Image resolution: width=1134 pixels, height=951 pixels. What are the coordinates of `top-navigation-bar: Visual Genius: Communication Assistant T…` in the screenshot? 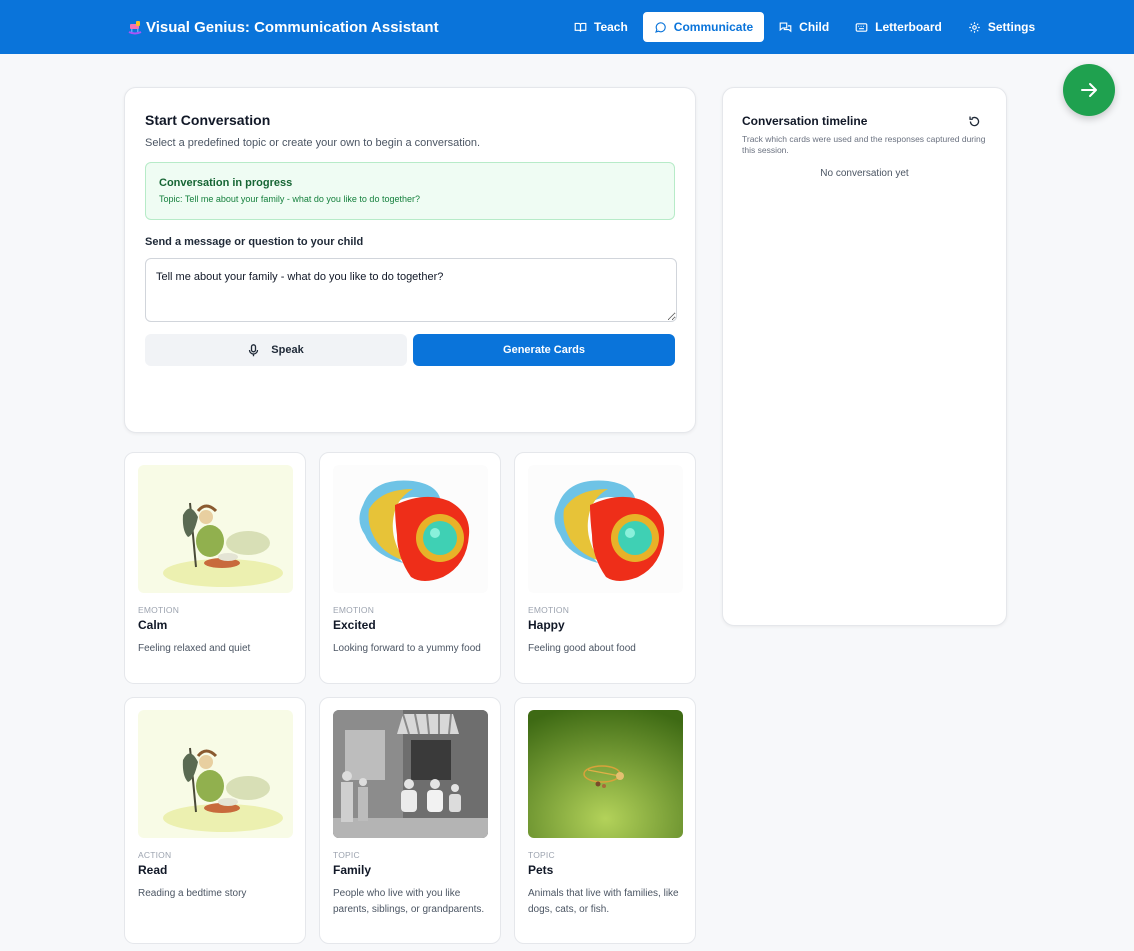 It's located at (567, 27).